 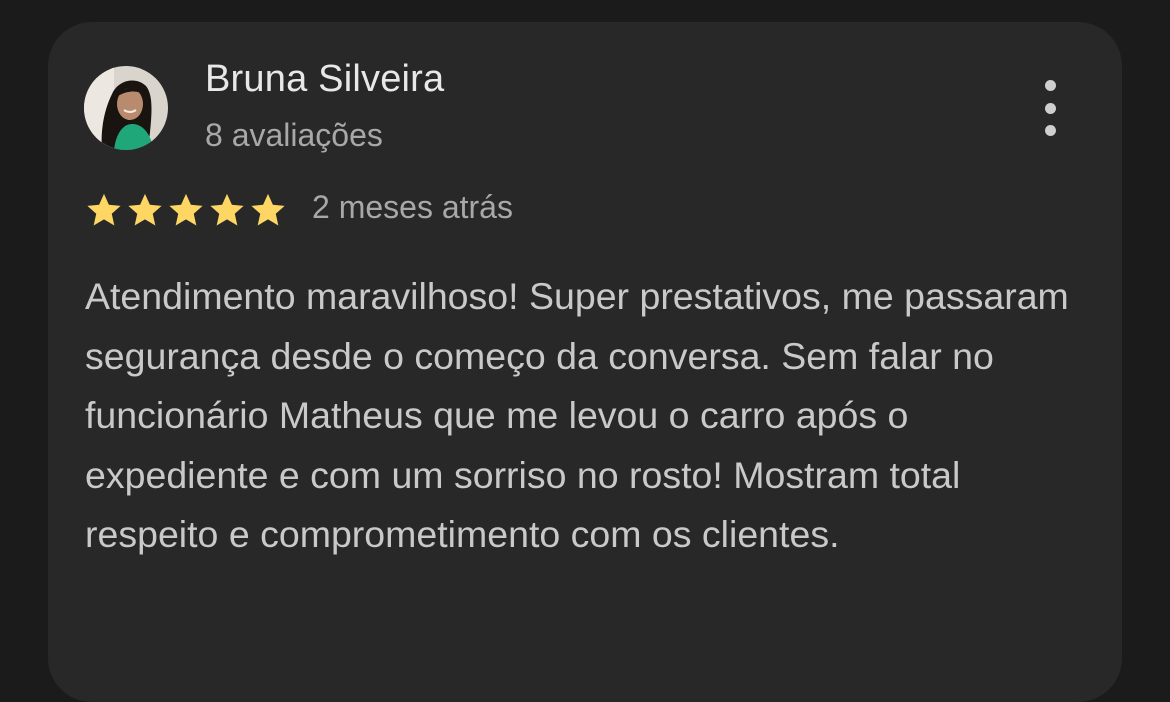 I want to click on author-review-count: 8 avaliações, so click(x=294, y=135).